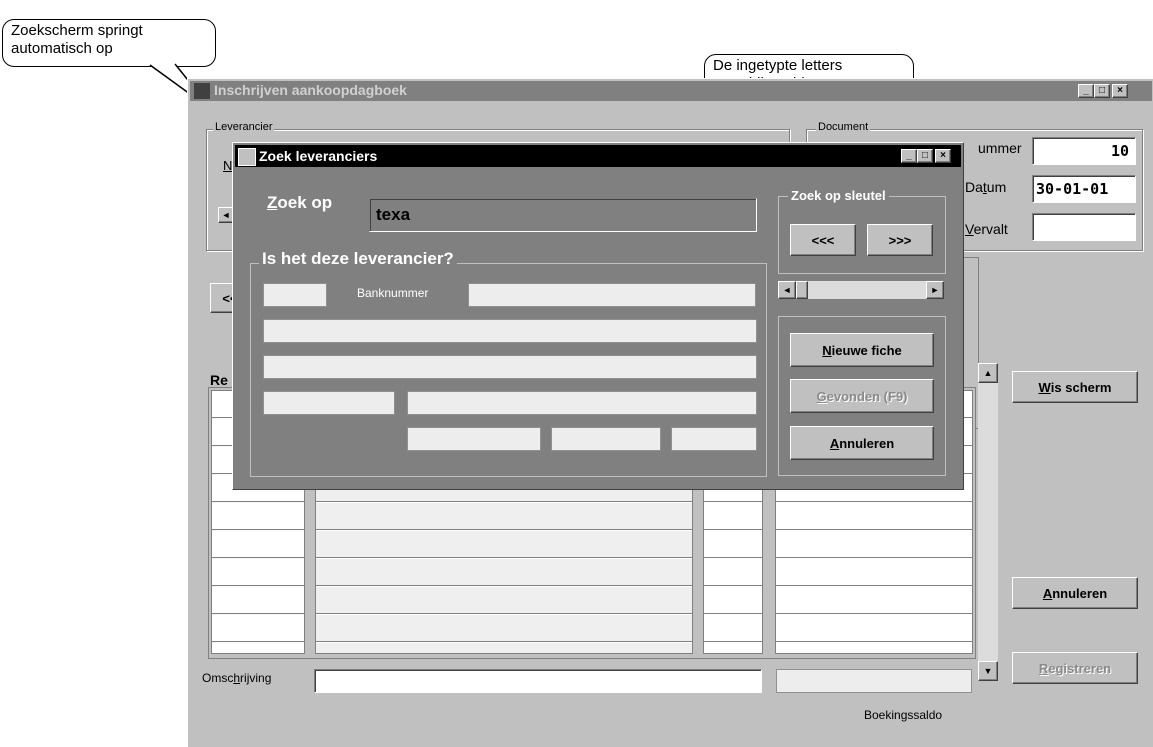 This screenshot has width=1153, height=747. Describe the element at coordinates (358, 259) in the screenshot. I see `is-het-label: Is het deze leverancier?` at that location.